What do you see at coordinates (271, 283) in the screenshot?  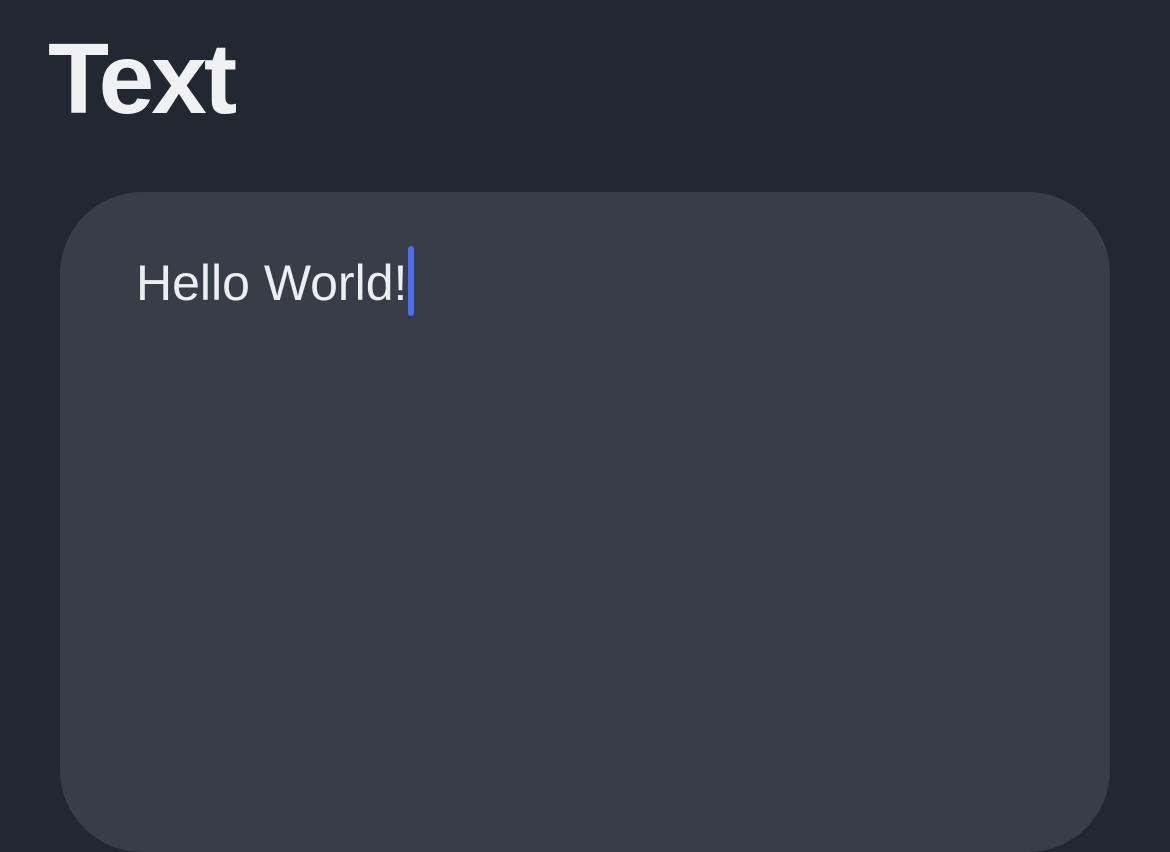 I see `editor-content: Hello World!` at bounding box center [271, 283].